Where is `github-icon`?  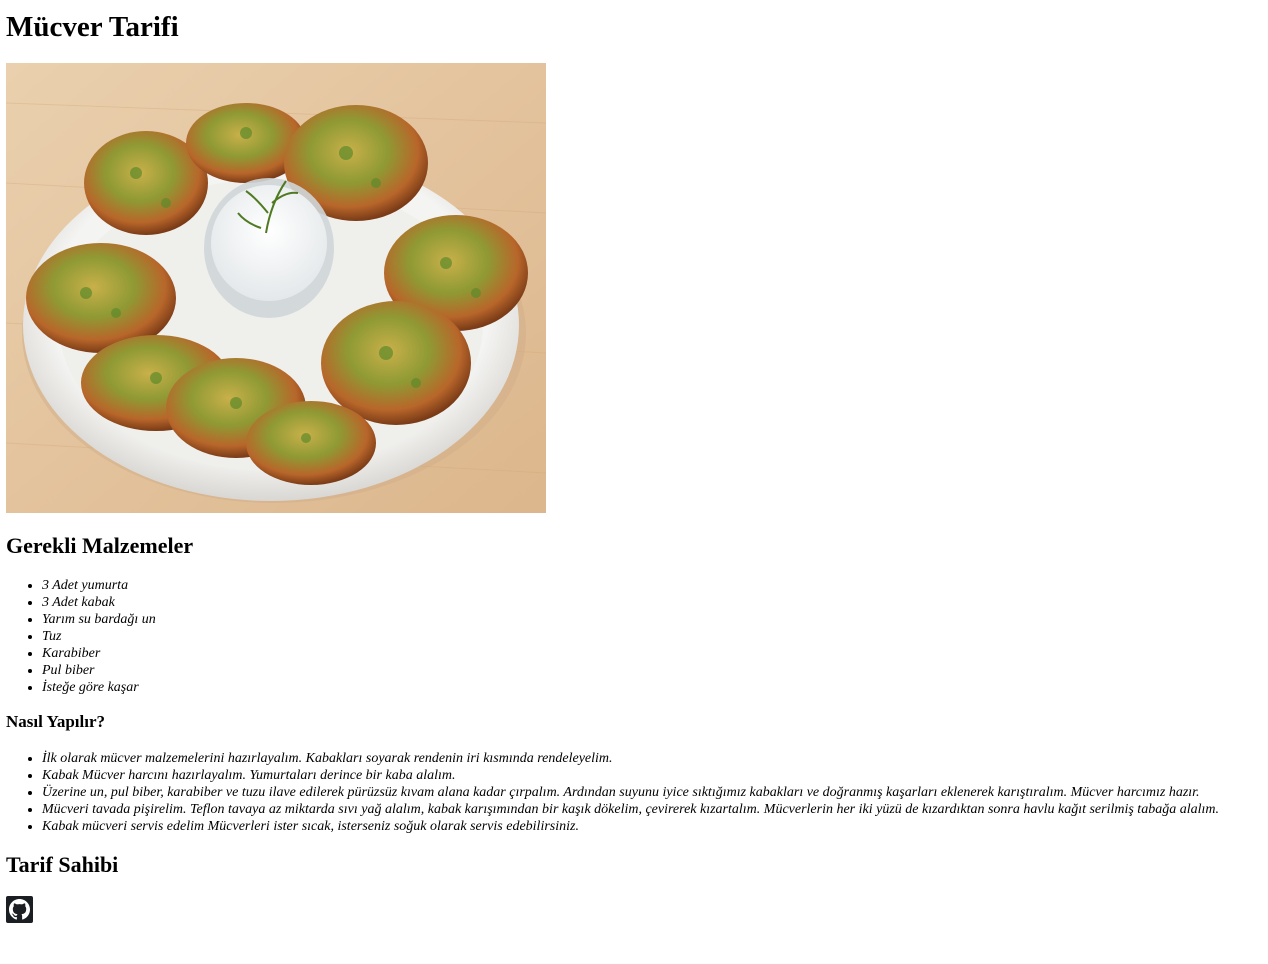
github-icon is located at coordinates (19, 909).